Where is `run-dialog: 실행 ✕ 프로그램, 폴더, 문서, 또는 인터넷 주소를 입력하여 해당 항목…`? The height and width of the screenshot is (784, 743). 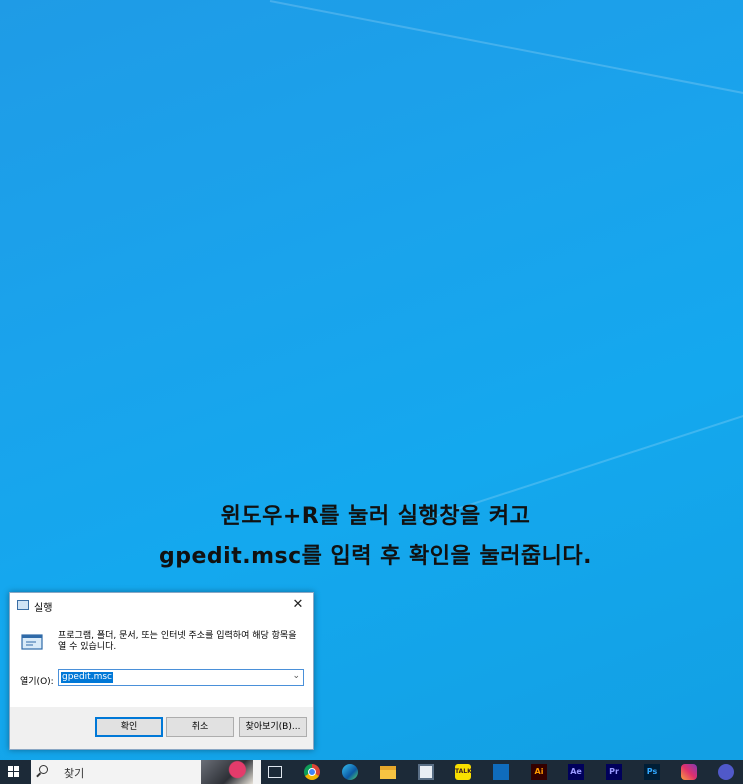
run-dialog: 실행 ✕ 프로그램, 폴더, 문서, 또는 인터넷 주소를 입력하여 해당 항목… is located at coordinates (161, 671).